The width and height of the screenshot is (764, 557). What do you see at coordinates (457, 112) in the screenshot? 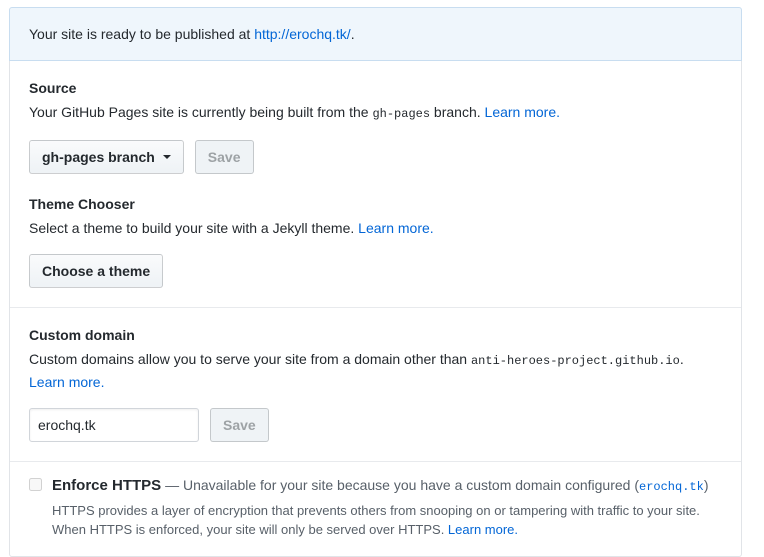
I see `source-desc-after: branch.` at bounding box center [457, 112].